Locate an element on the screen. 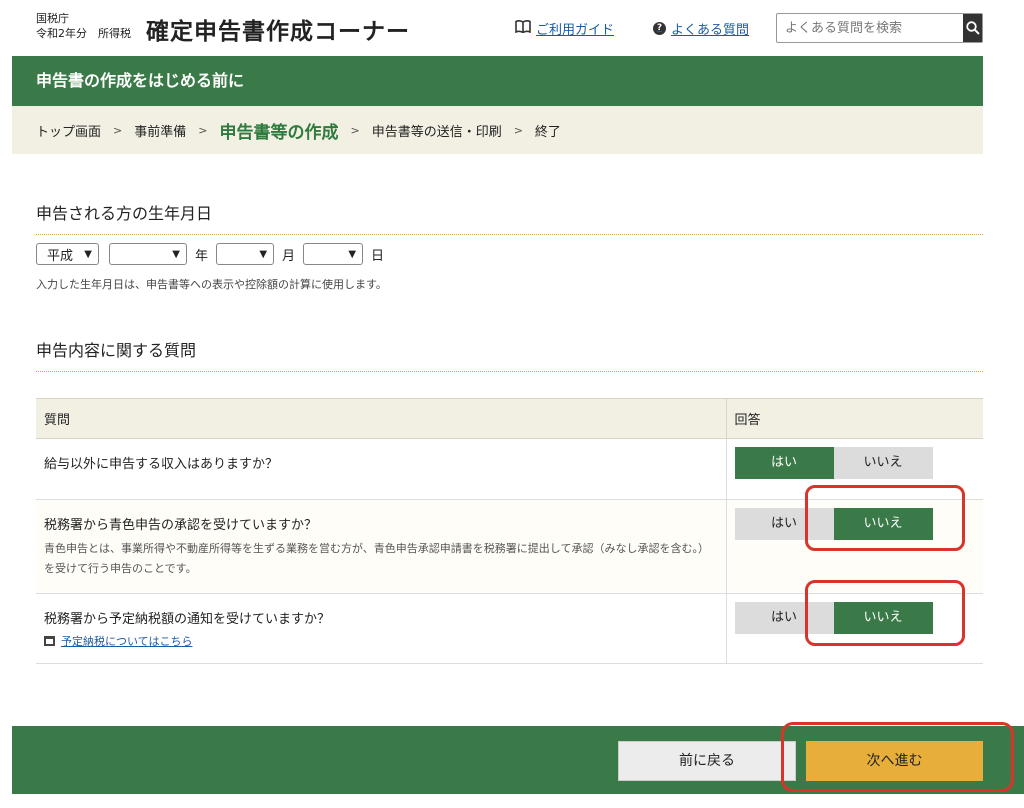 This screenshot has height=808, width=1024. month-unit: 月 is located at coordinates (289, 256).